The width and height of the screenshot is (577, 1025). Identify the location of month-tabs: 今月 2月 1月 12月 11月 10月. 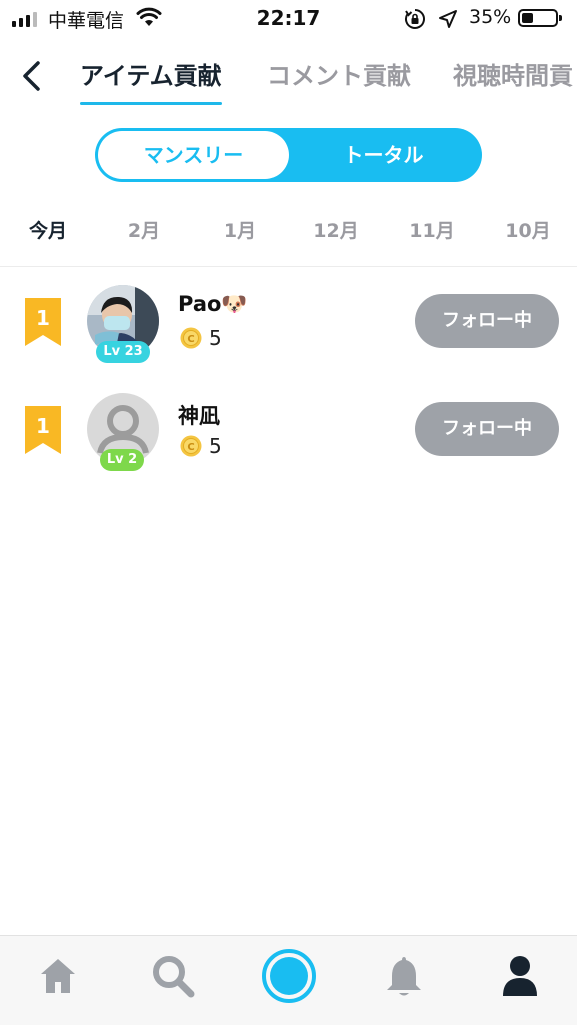
(288, 232).